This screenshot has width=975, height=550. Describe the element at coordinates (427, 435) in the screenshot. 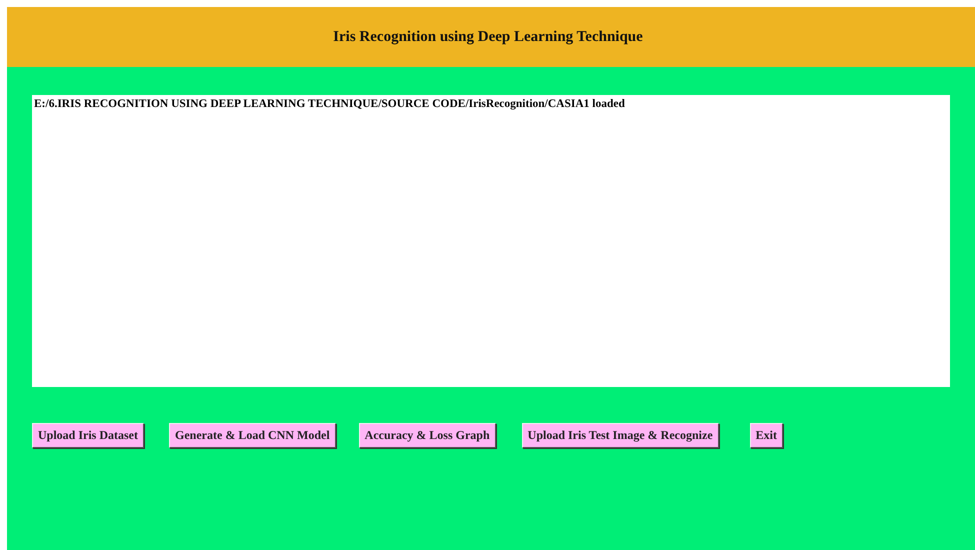

I see `action-button: Accuracy & Loss Graph` at that location.